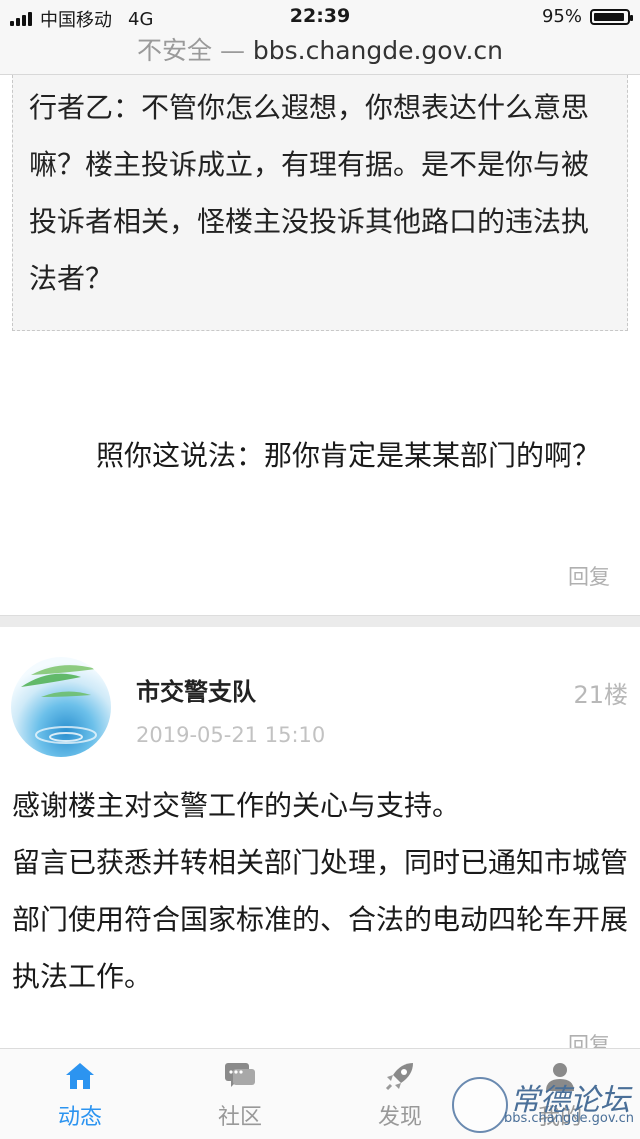 The height and width of the screenshot is (1139, 640). I want to click on insecure-label: 不安全, so click(174, 50).